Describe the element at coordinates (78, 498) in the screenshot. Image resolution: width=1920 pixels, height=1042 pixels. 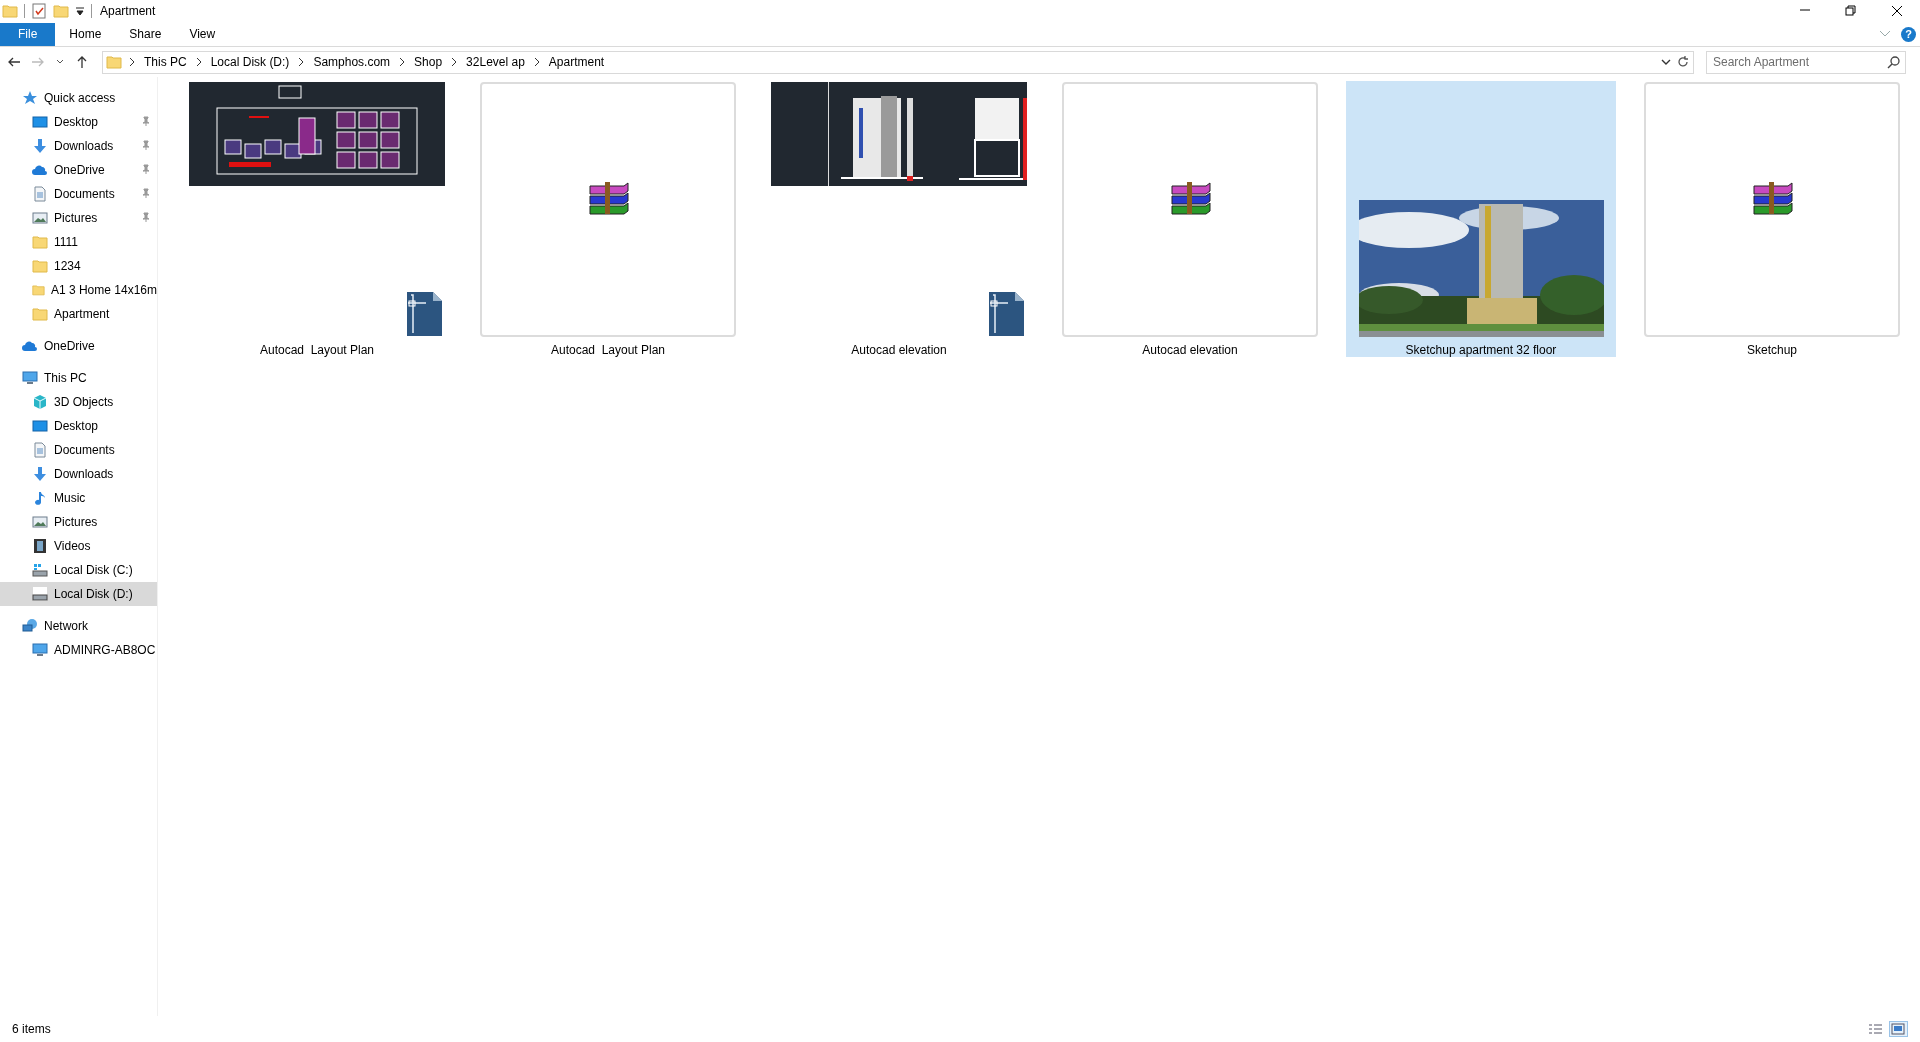
I see `nav-item: Music` at that location.